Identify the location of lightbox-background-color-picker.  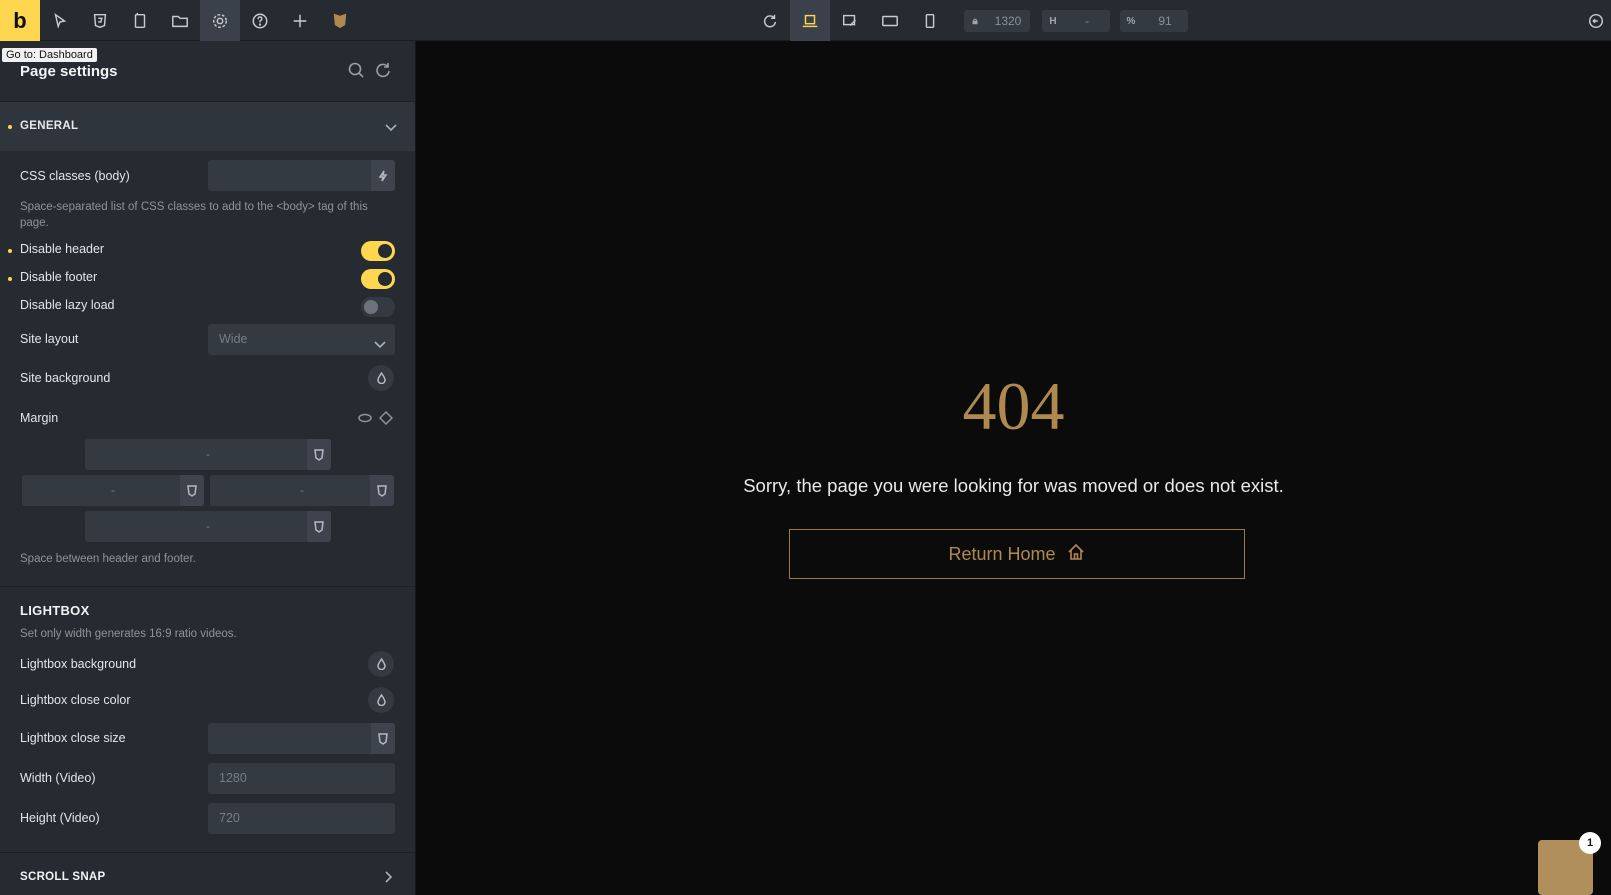
(381, 664).